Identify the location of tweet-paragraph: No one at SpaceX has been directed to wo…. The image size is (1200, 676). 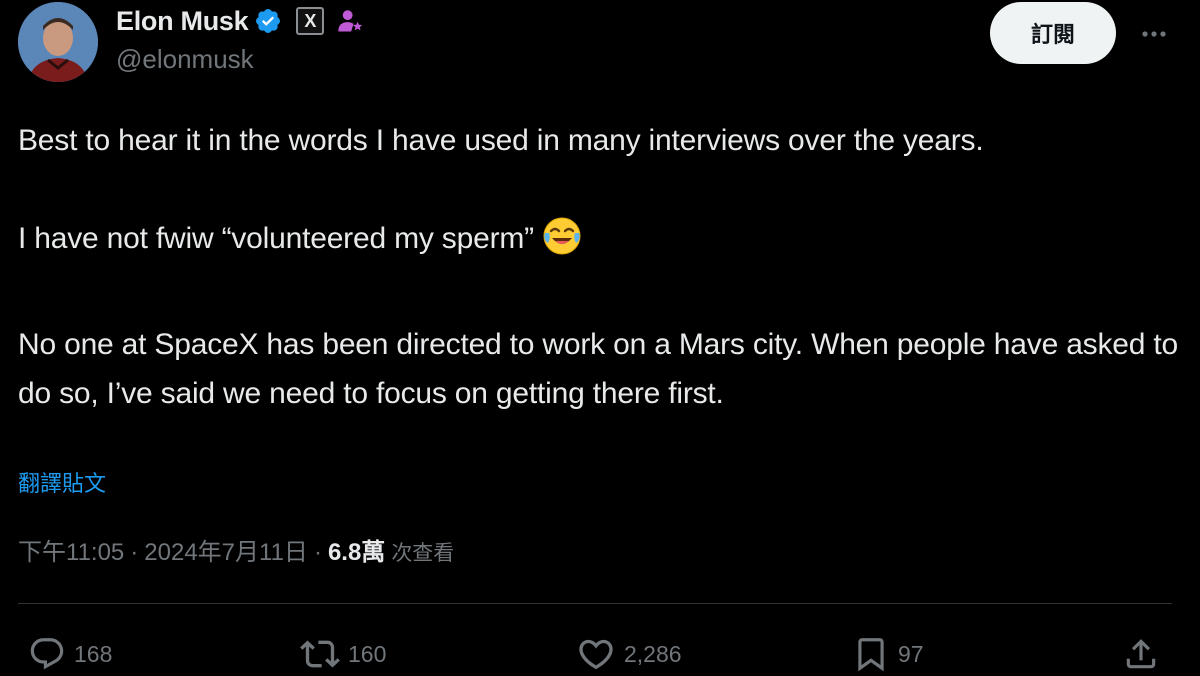
(598, 369).